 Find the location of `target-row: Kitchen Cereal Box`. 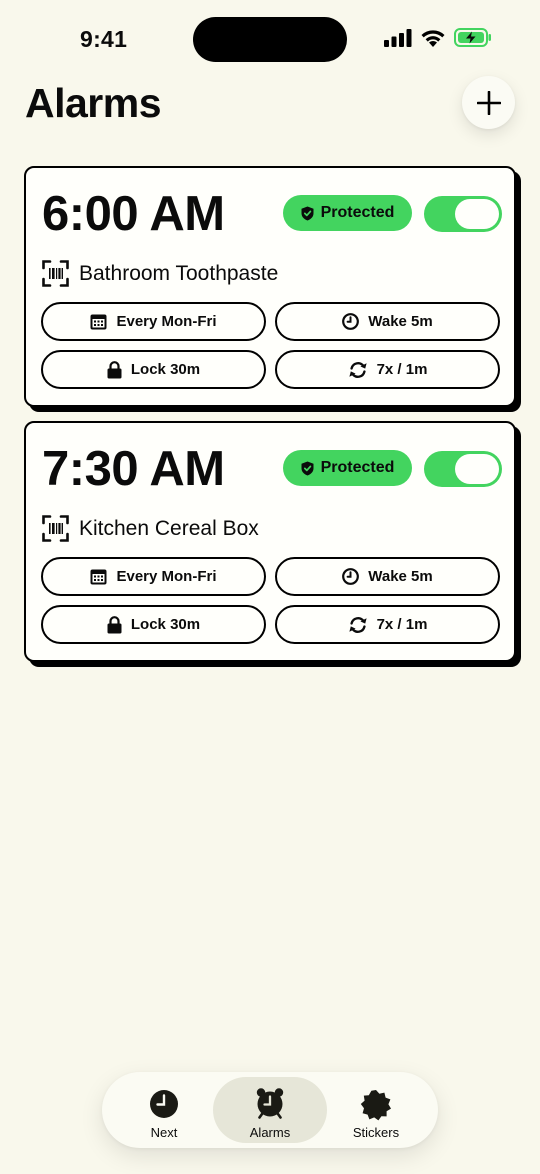

target-row: Kitchen Cereal Box is located at coordinates (150, 528).